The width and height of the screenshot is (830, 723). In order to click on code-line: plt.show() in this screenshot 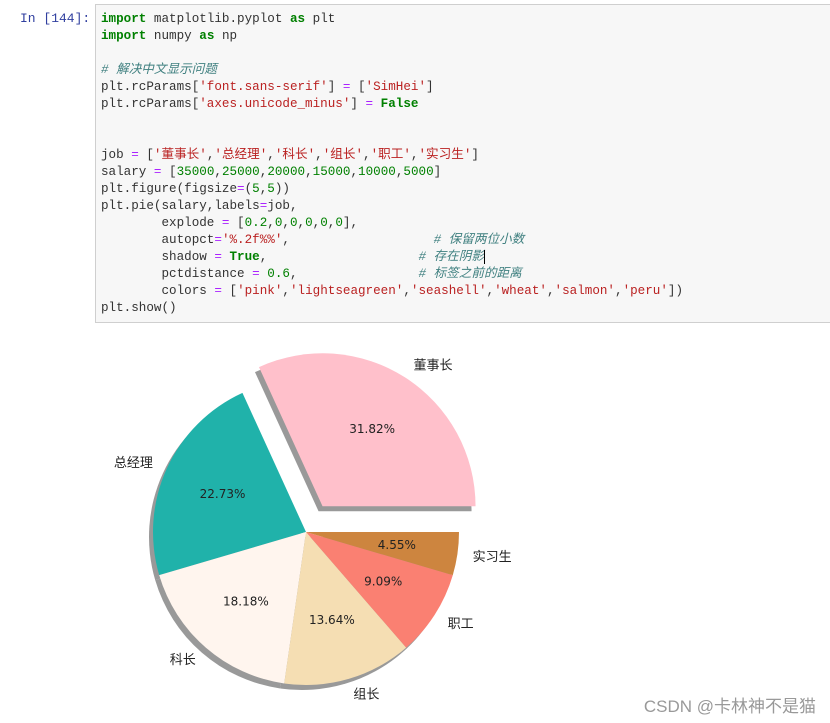, I will do `click(392, 308)`.